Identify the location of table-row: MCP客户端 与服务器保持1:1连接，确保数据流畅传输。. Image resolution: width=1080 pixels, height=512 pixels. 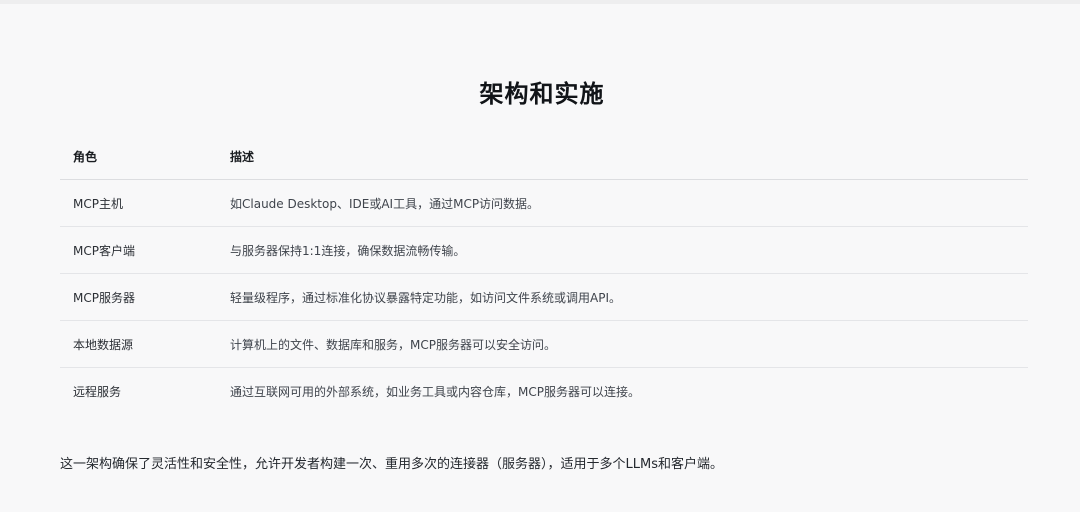
(544, 250).